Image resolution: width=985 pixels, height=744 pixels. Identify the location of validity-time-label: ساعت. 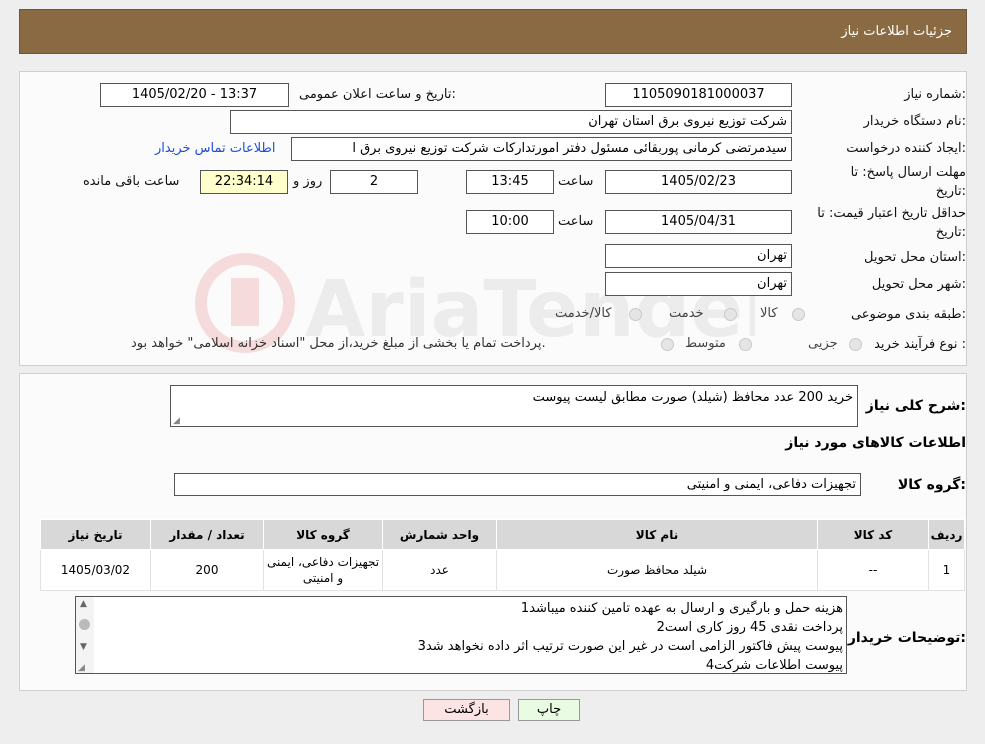
(576, 221).